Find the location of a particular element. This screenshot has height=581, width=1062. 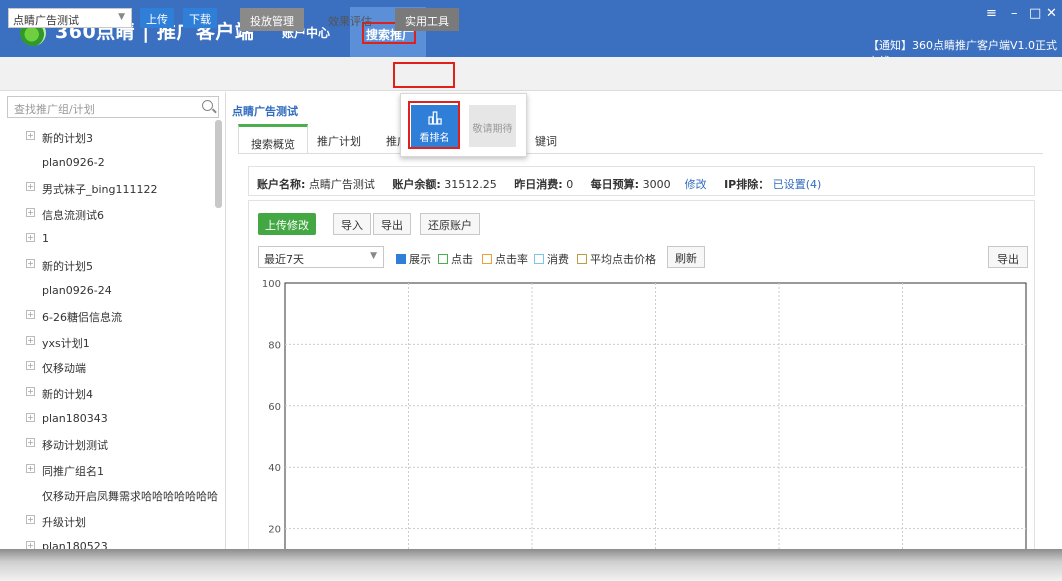

export-button: 导出 is located at coordinates (392, 224).